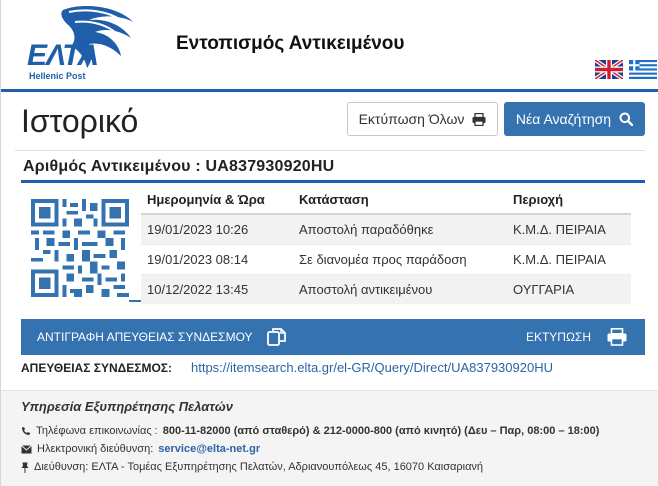  What do you see at coordinates (609, 69) in the screenshot?
I see `uk-flag-icon` at bounding box center [609, 69].